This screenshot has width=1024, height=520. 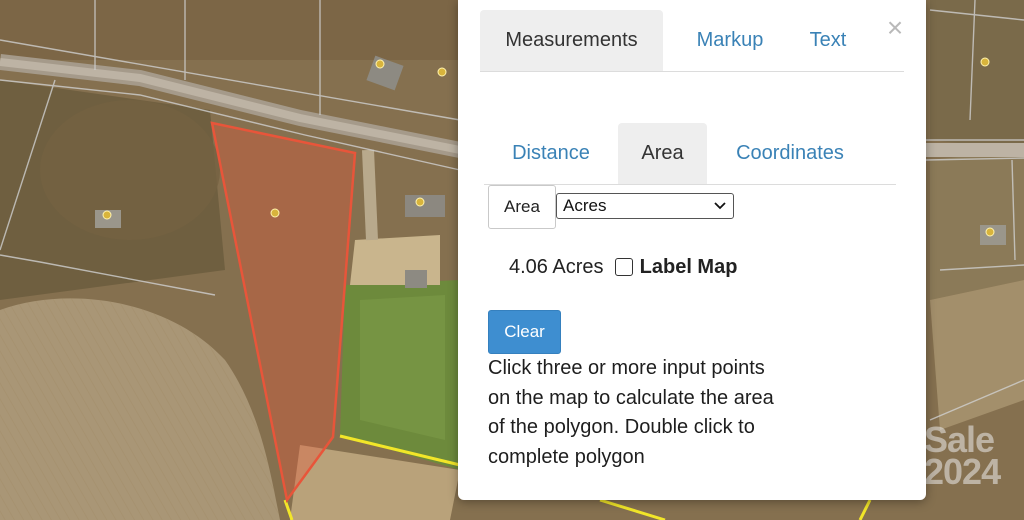 I want to click on tab-area: Area, so click(x=662, y=153).